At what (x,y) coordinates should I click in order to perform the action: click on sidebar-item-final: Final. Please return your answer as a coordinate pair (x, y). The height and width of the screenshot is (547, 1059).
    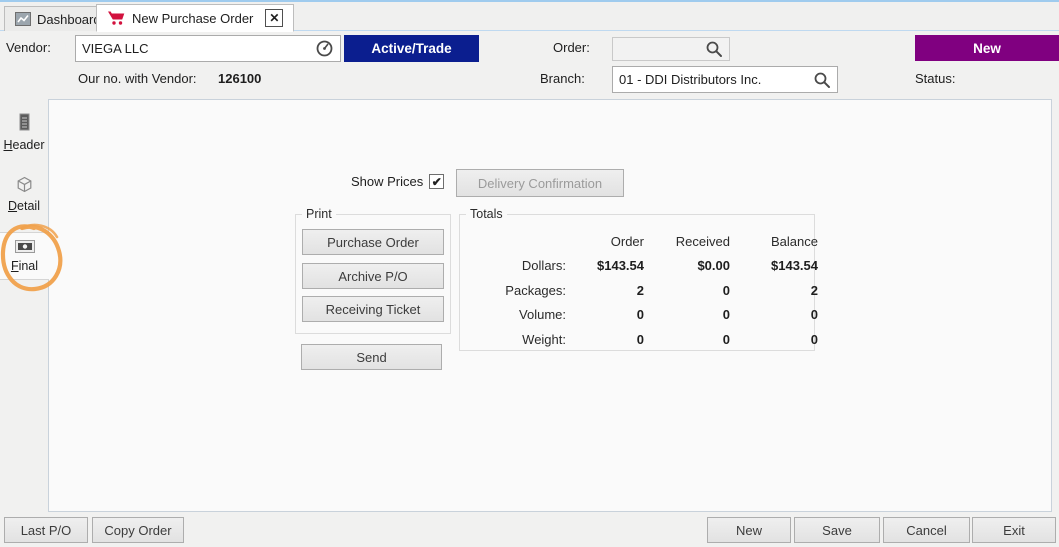
    Looking at the image, I should click on (24, 256).